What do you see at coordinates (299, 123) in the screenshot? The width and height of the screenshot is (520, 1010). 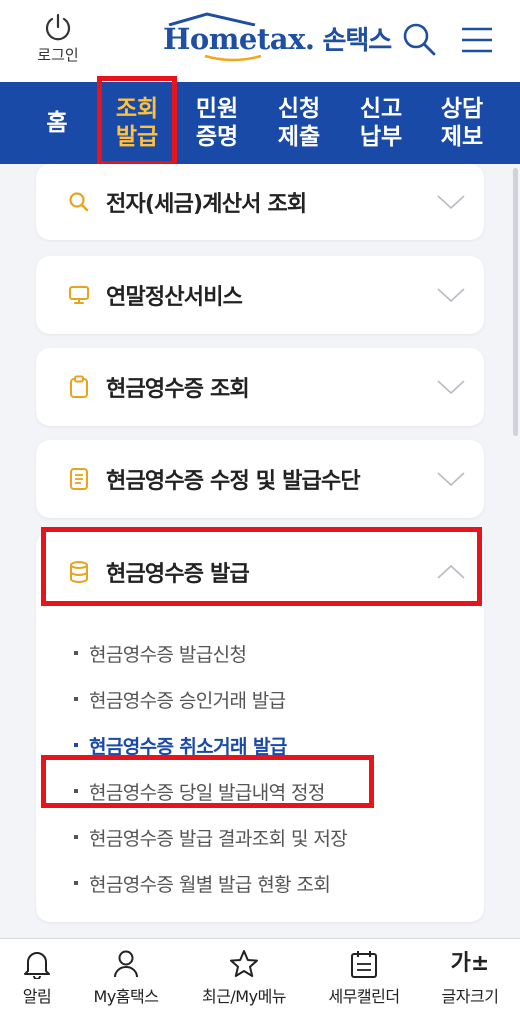 I see `nav-apply-submit: 신청 제출` at bounding box center [299, 123].